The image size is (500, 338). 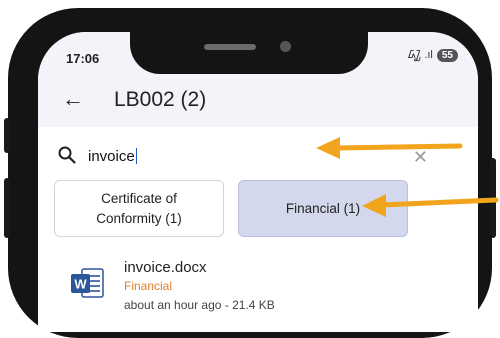 I want to click on page-title: LB002 (2), so click(x=160, y=99).